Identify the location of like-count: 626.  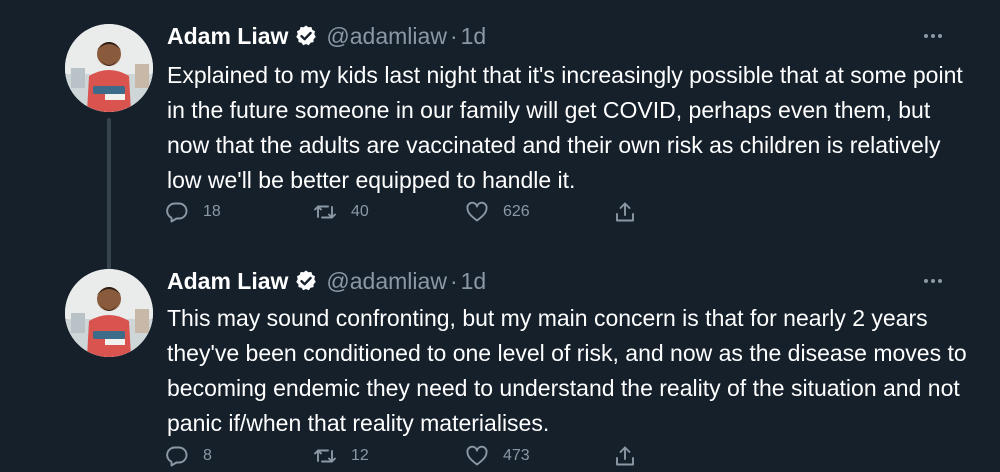
(516, 211).